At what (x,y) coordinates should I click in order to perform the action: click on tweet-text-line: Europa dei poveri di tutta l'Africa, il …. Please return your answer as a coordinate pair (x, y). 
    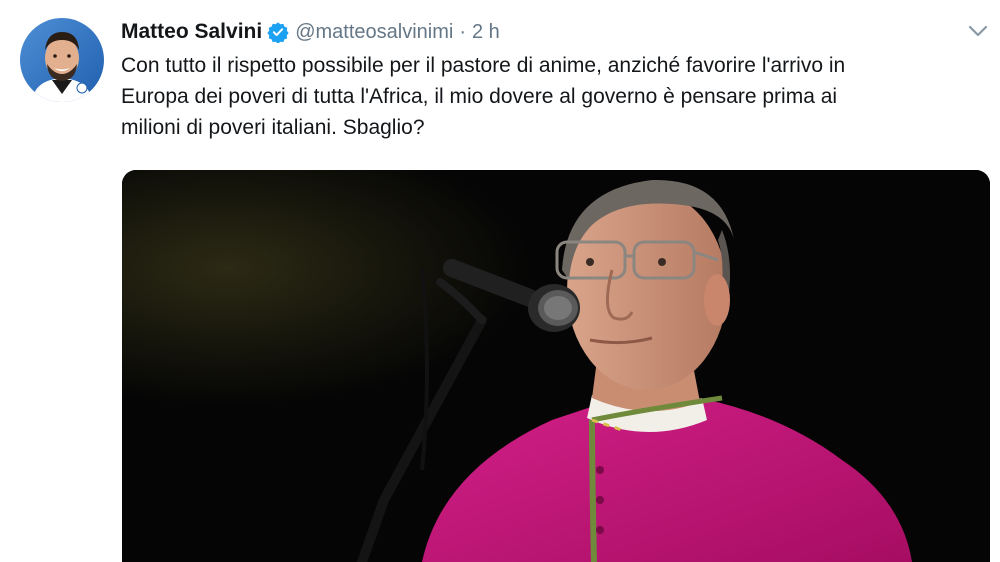
    Looking at the image, I should click on (479, 96).